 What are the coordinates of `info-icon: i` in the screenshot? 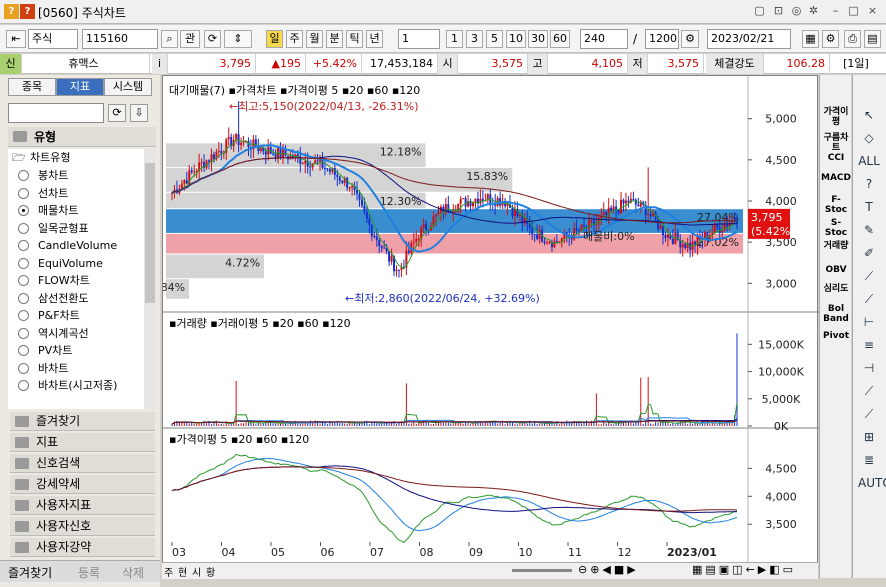 It's located at (160, 64).